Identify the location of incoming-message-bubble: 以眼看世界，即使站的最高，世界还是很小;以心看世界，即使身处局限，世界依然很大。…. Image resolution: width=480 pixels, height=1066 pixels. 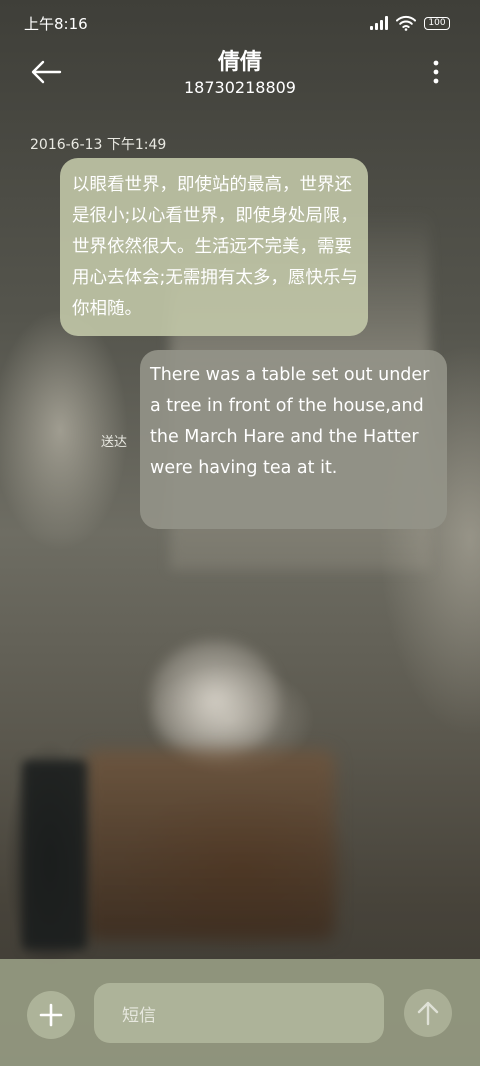
(214, 247).